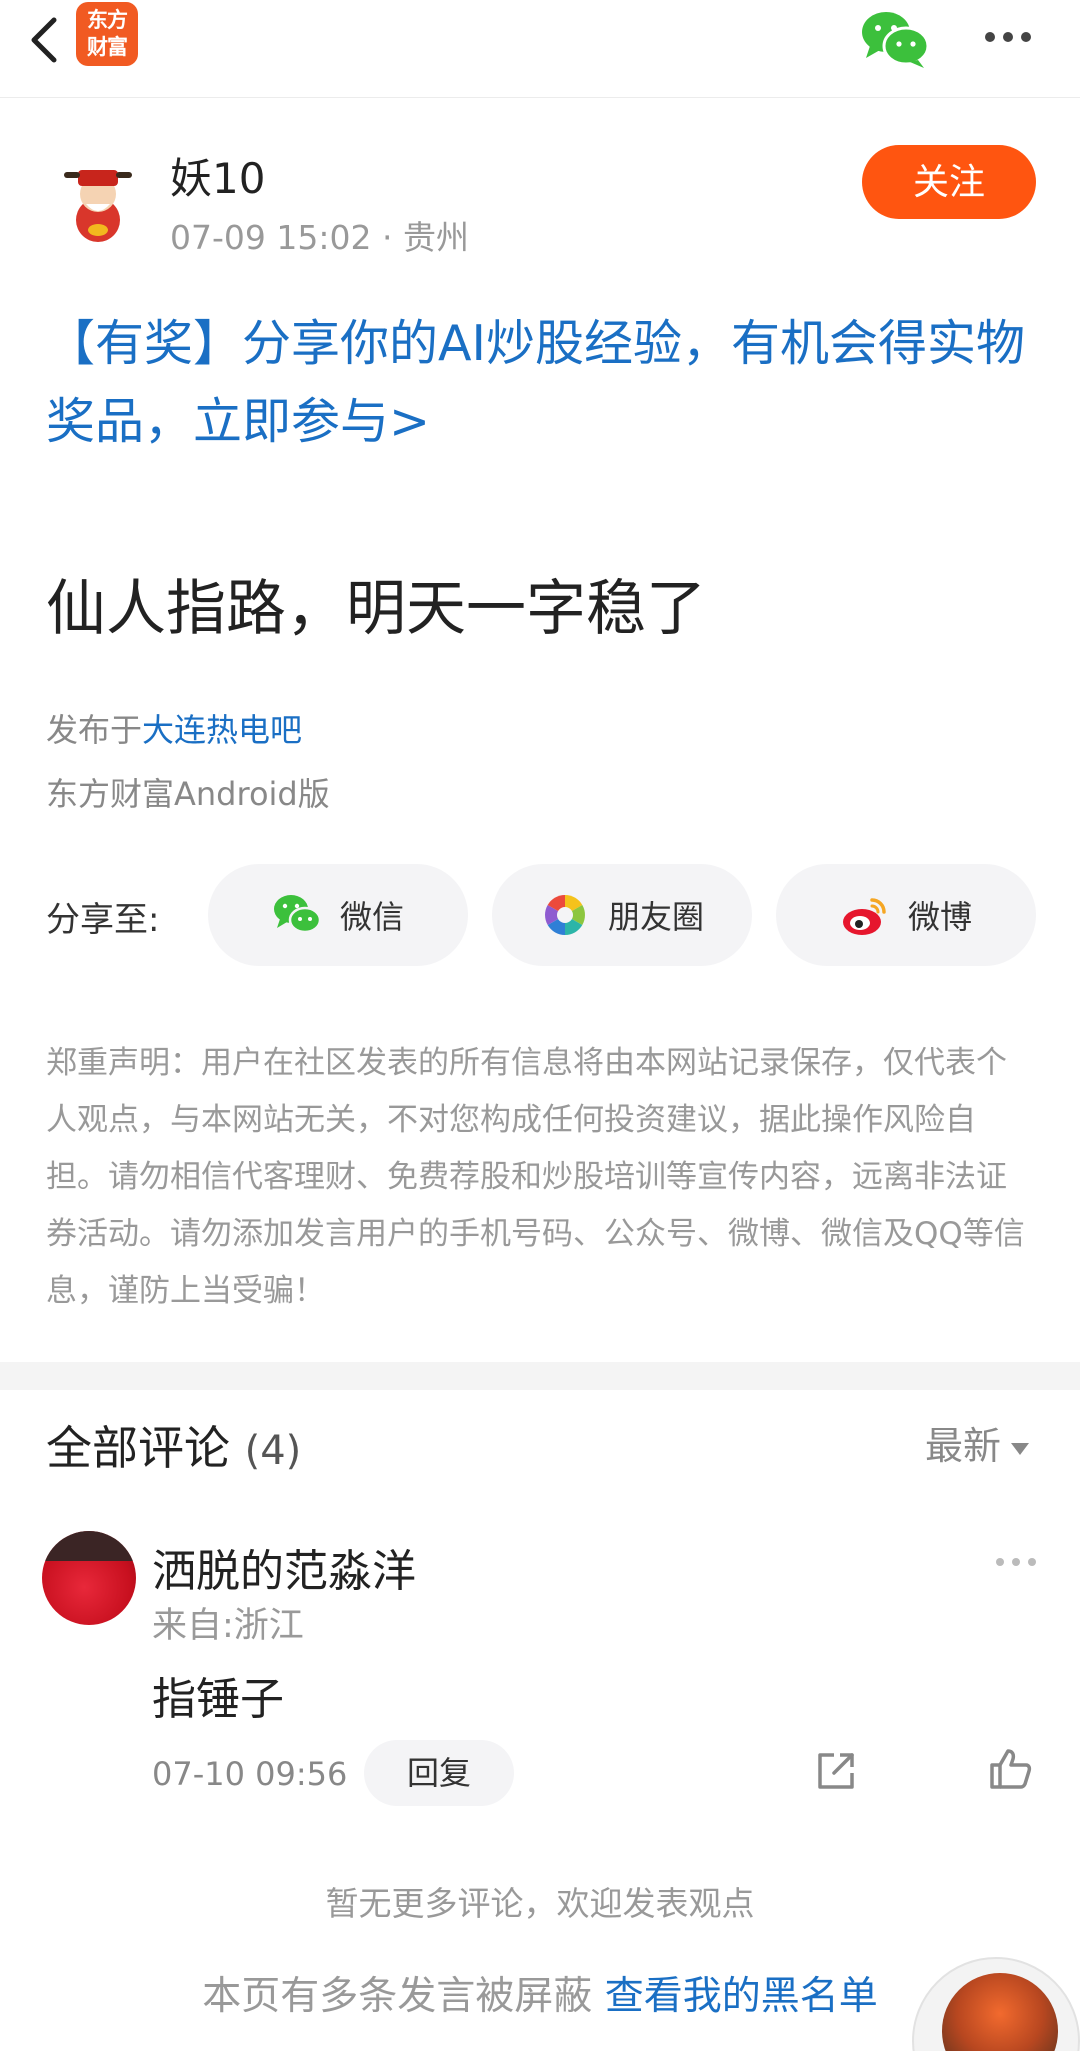 The height and width of the screenshot is (2051, 1080). I want to click on commenter-name: 洒脱的范淼洋, so click(284, 1567).